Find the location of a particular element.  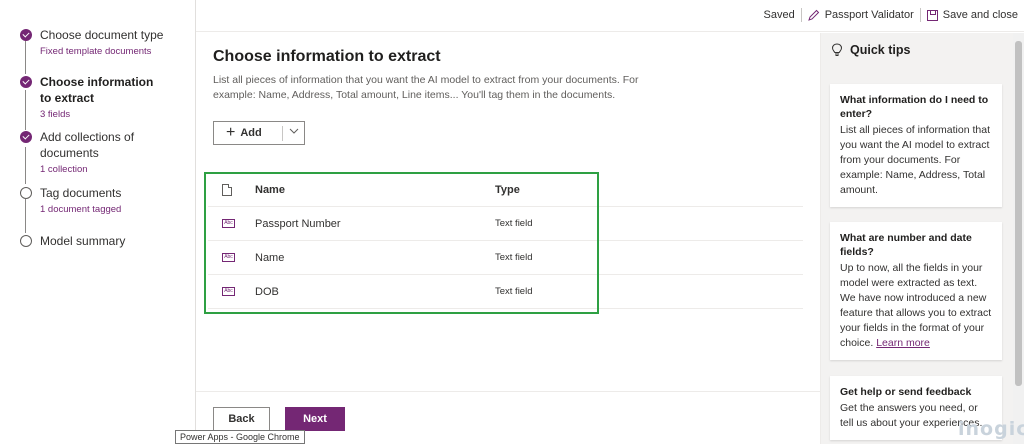

rename-model-button: Passport Validator is located at coordinates (860, 15).